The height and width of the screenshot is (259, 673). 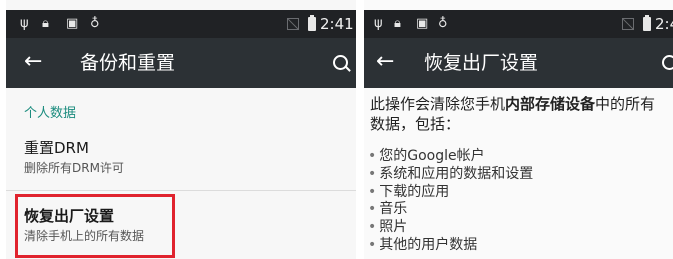 I want to click on setting-item-reset-drm: 重置DRM 删除所有DRM许可, so click(x=181, y=158).